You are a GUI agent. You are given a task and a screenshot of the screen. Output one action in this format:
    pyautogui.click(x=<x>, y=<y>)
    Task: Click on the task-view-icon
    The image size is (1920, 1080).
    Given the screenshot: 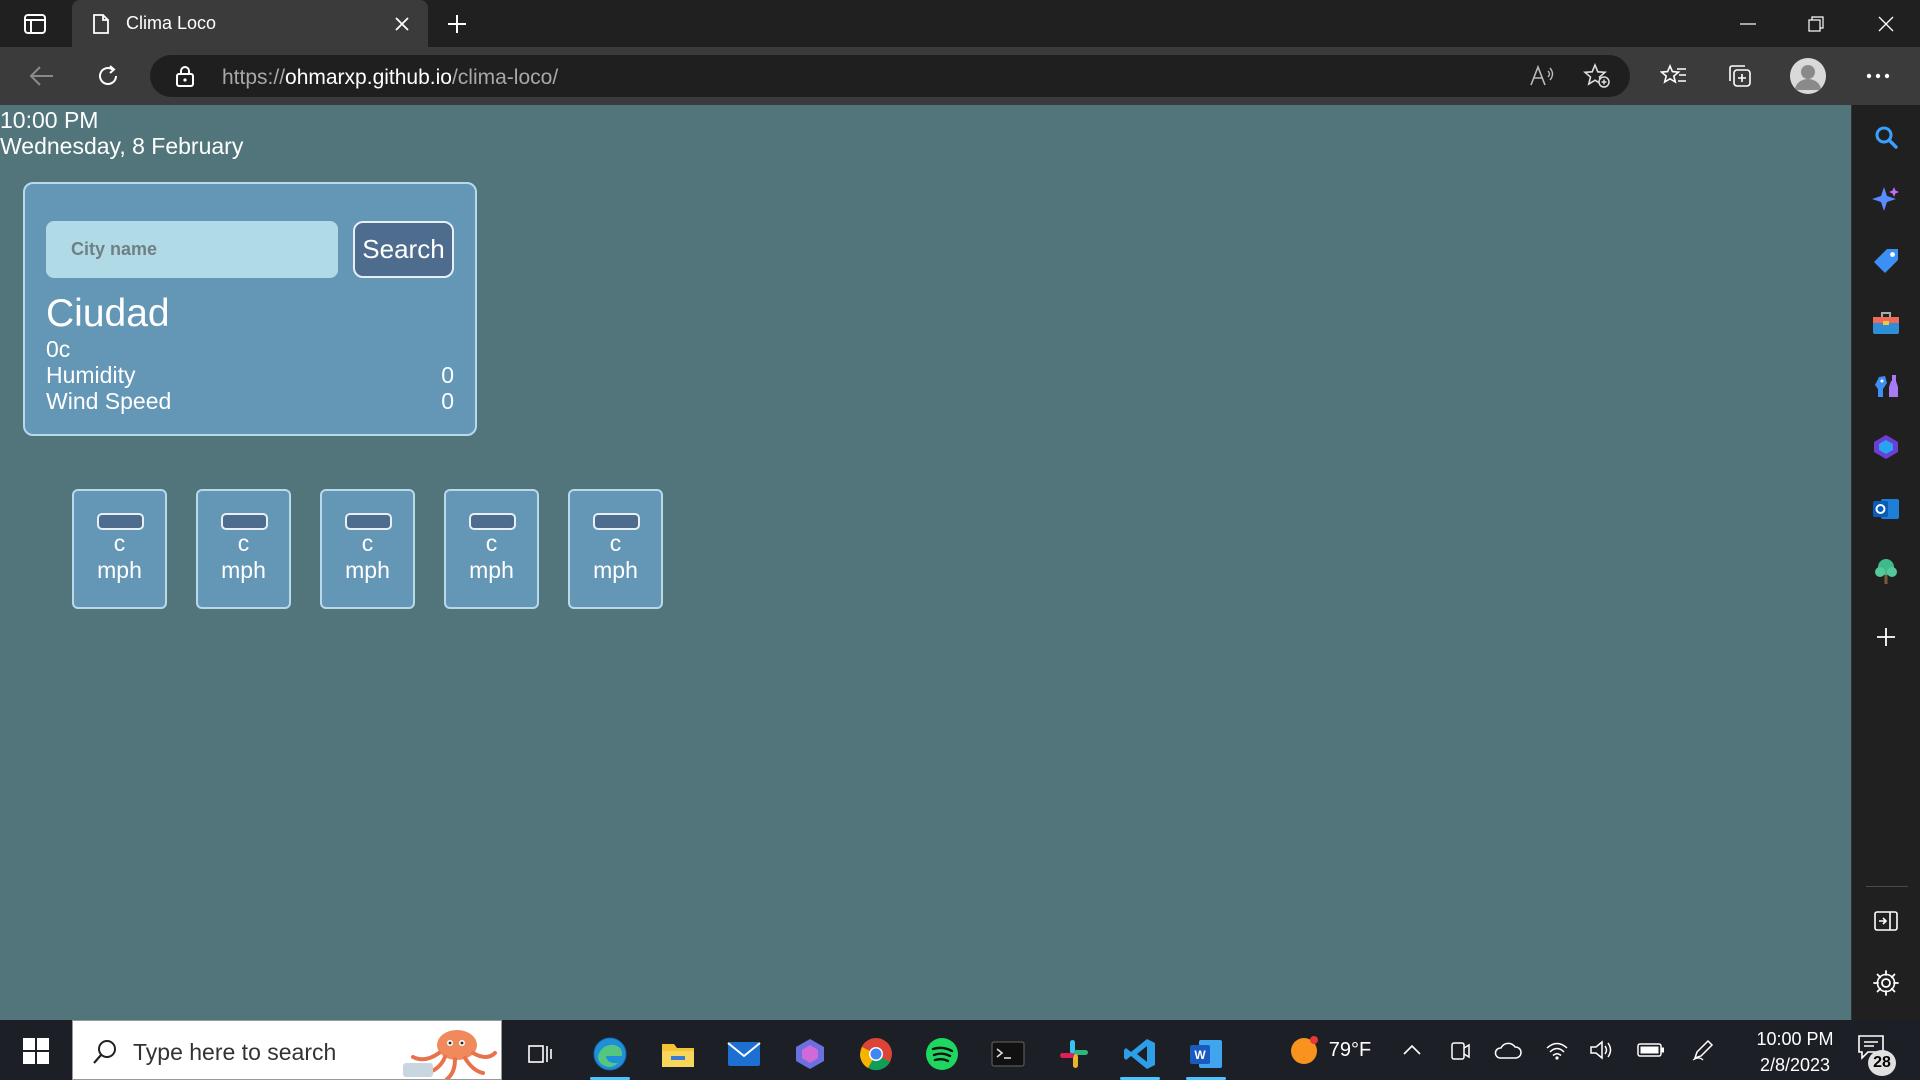 What is the action you would take?
    pyautogui.click(x=540, y=1054)
    